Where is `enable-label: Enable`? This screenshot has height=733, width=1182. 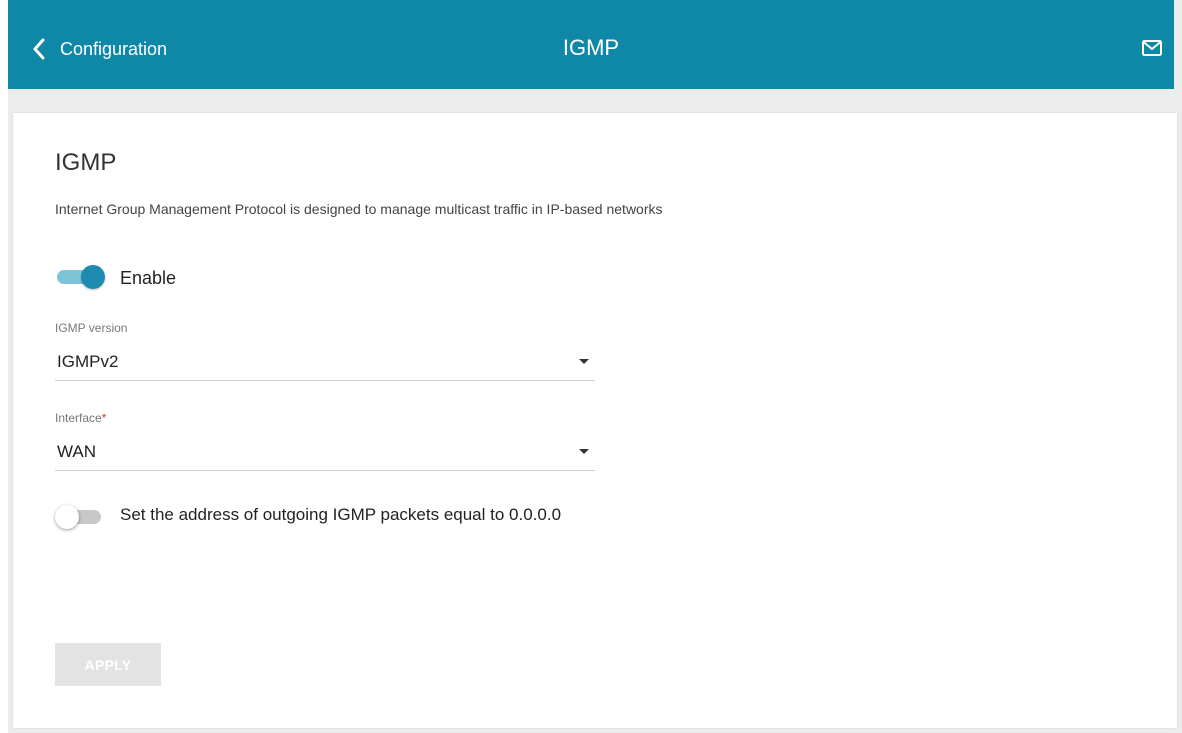
enable-label: Enable is located at coordinates (148, 278).